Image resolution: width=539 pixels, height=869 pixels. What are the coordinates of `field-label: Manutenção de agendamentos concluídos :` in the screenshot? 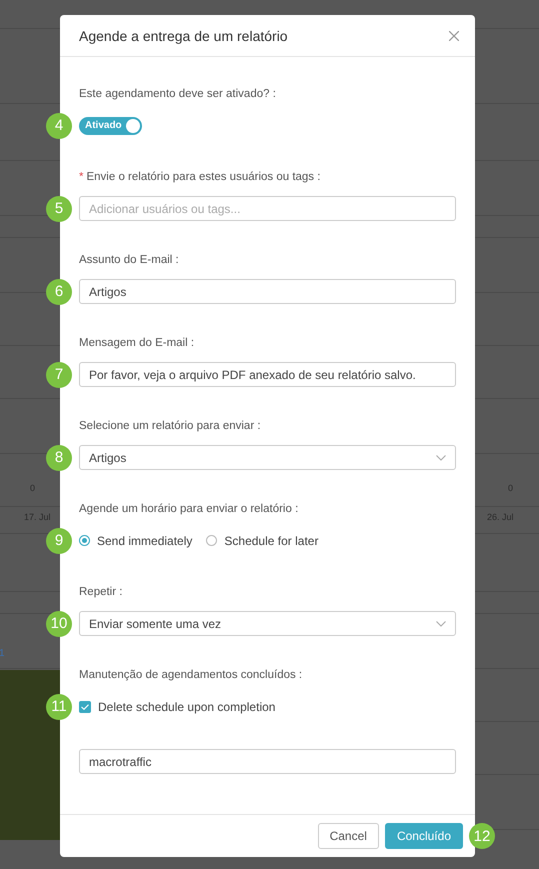 It's located at (190, 675).